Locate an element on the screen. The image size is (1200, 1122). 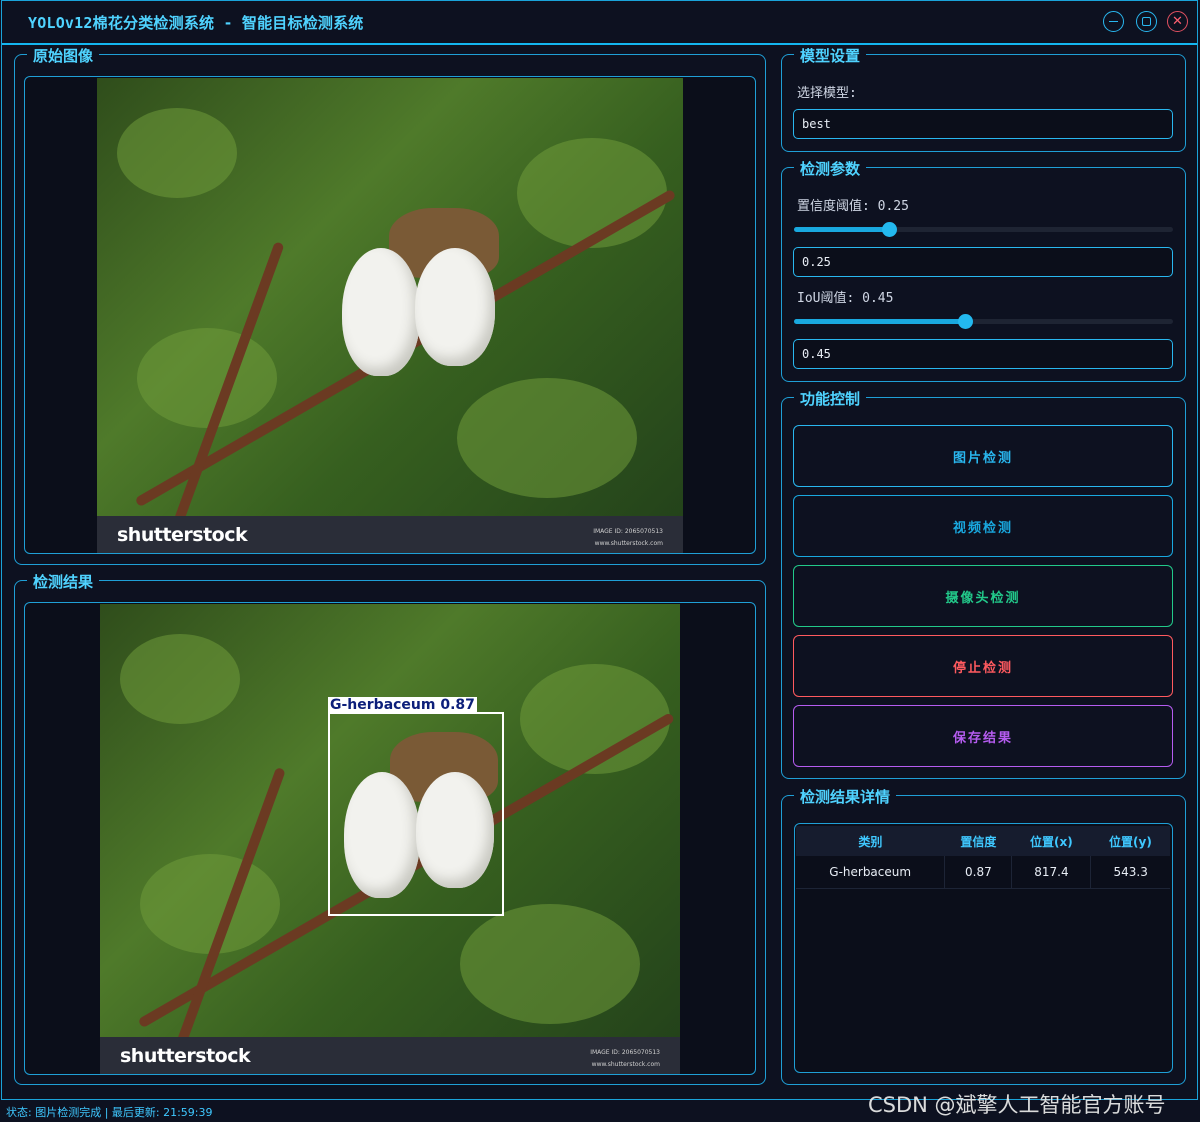
result-image-title: 检测结果 is located at coordinates (63, 581).